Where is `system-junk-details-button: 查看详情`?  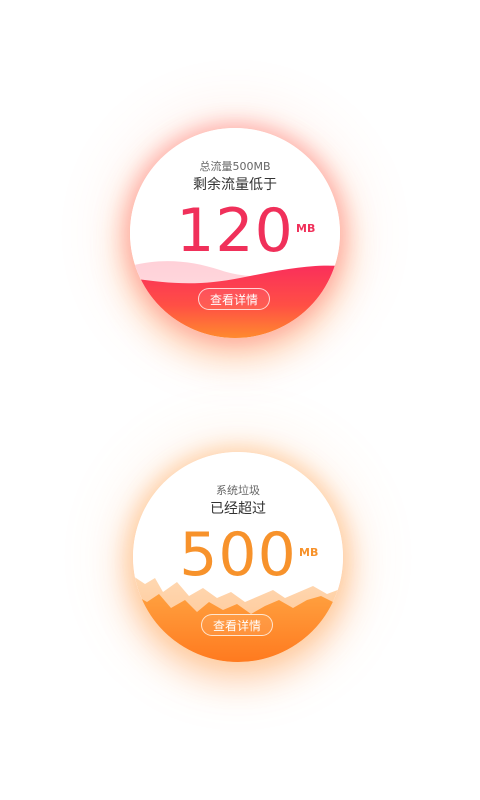 system-junk-details-button: 查看详情 is located at coordinates (237, 625).